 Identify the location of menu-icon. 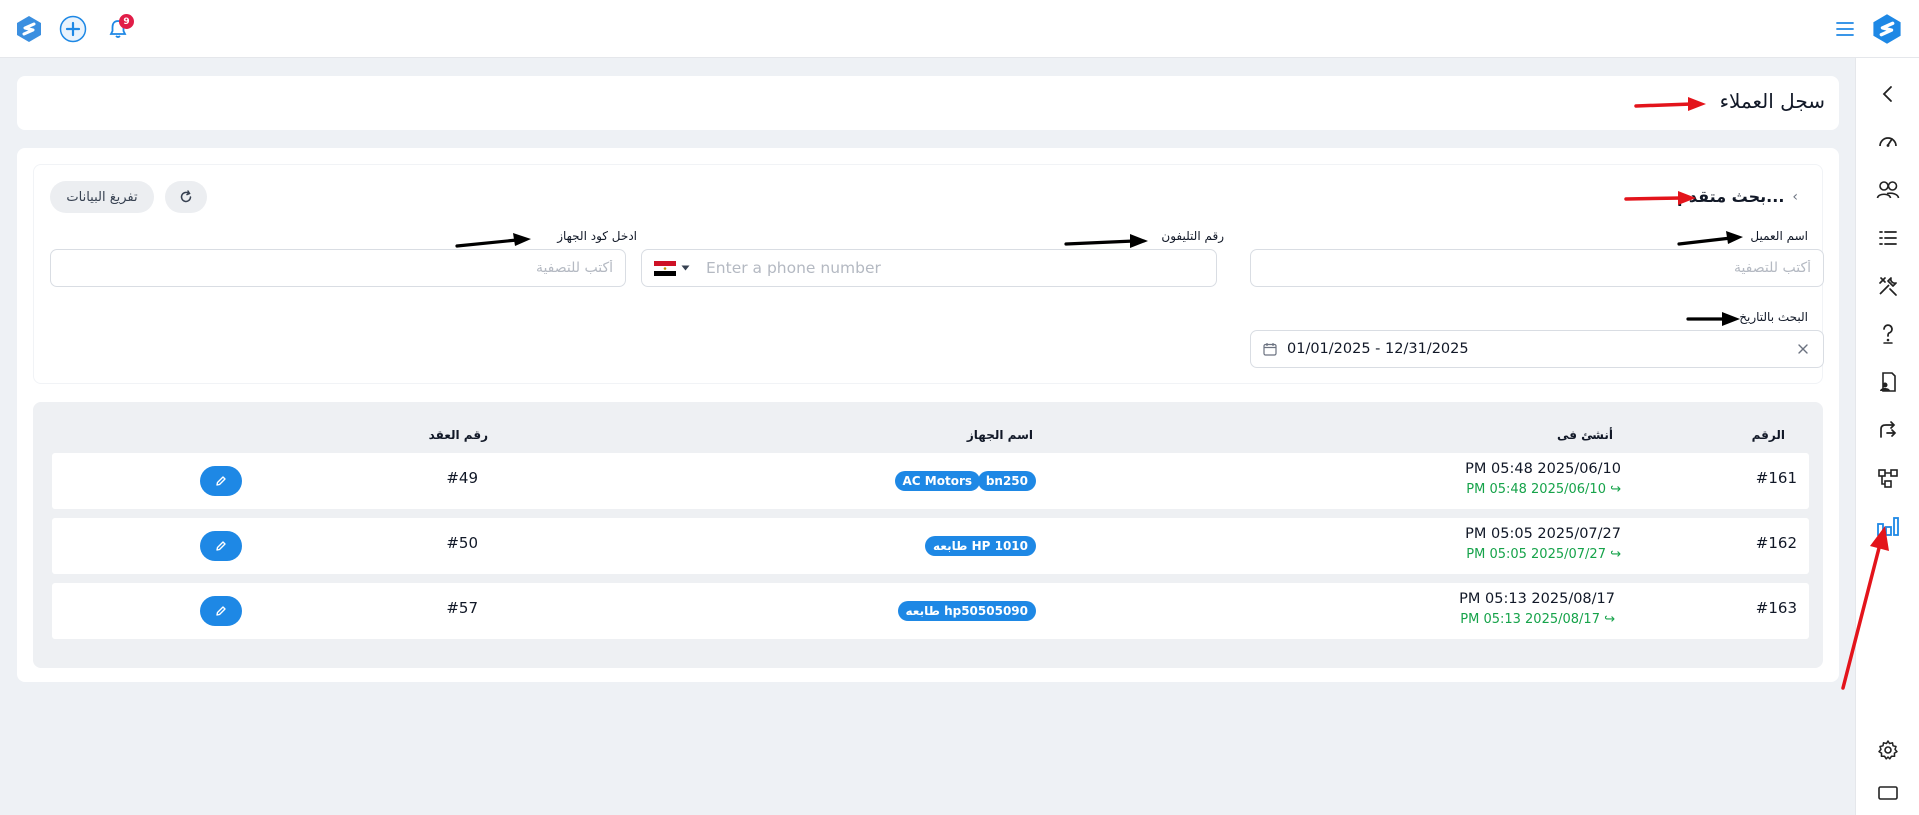
(1845, 29).